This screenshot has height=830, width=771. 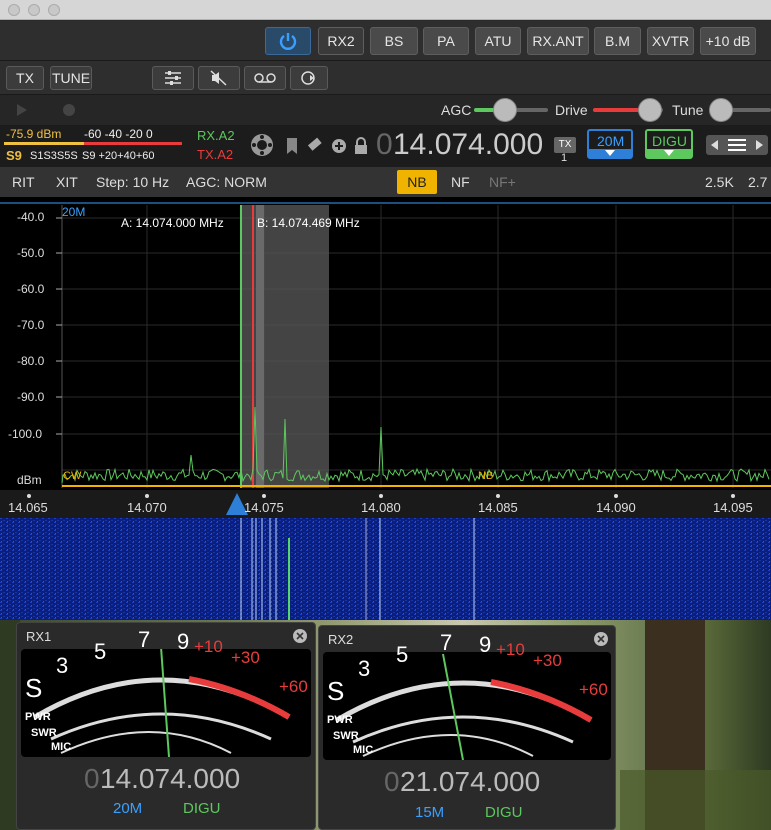 What do you see at coordinates (728, 41) in the screenshot?
I see `gain-button: +10 dB` at bounding box center [728, 41].